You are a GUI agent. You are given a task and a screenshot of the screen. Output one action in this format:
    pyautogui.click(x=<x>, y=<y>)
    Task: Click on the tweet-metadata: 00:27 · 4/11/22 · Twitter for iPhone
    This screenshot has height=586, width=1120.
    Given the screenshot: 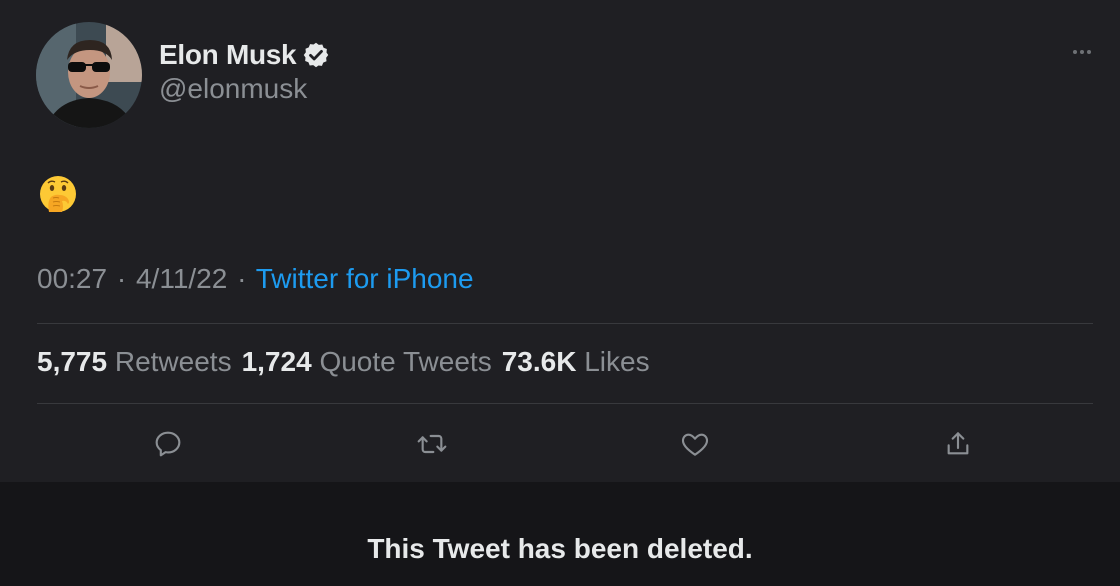 What is the action you would take?
    pyautogui.click(x=255, y=279)
    